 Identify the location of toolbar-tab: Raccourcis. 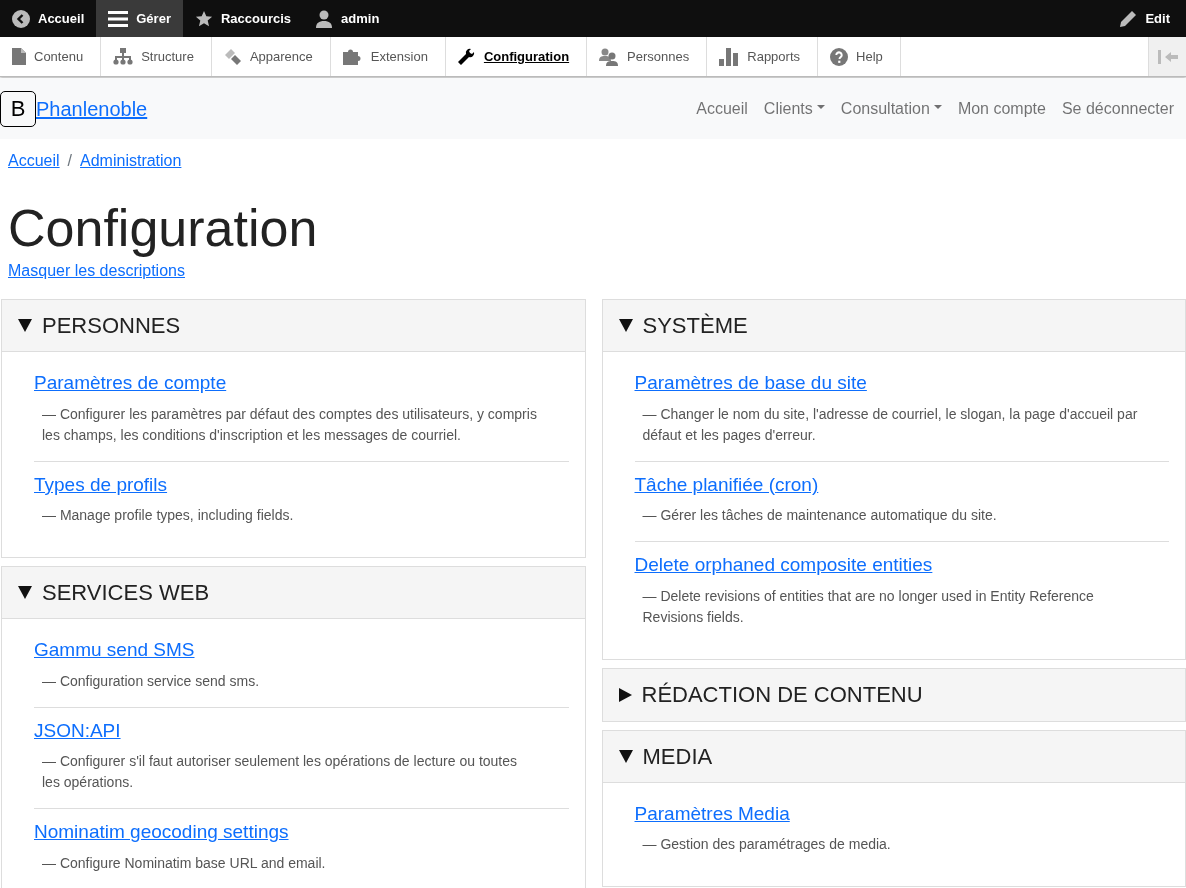
(243, 18).